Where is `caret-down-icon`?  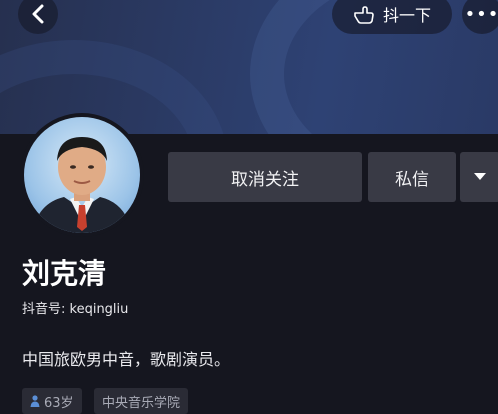
caret-down-icon is located at coordinates (480, 176).